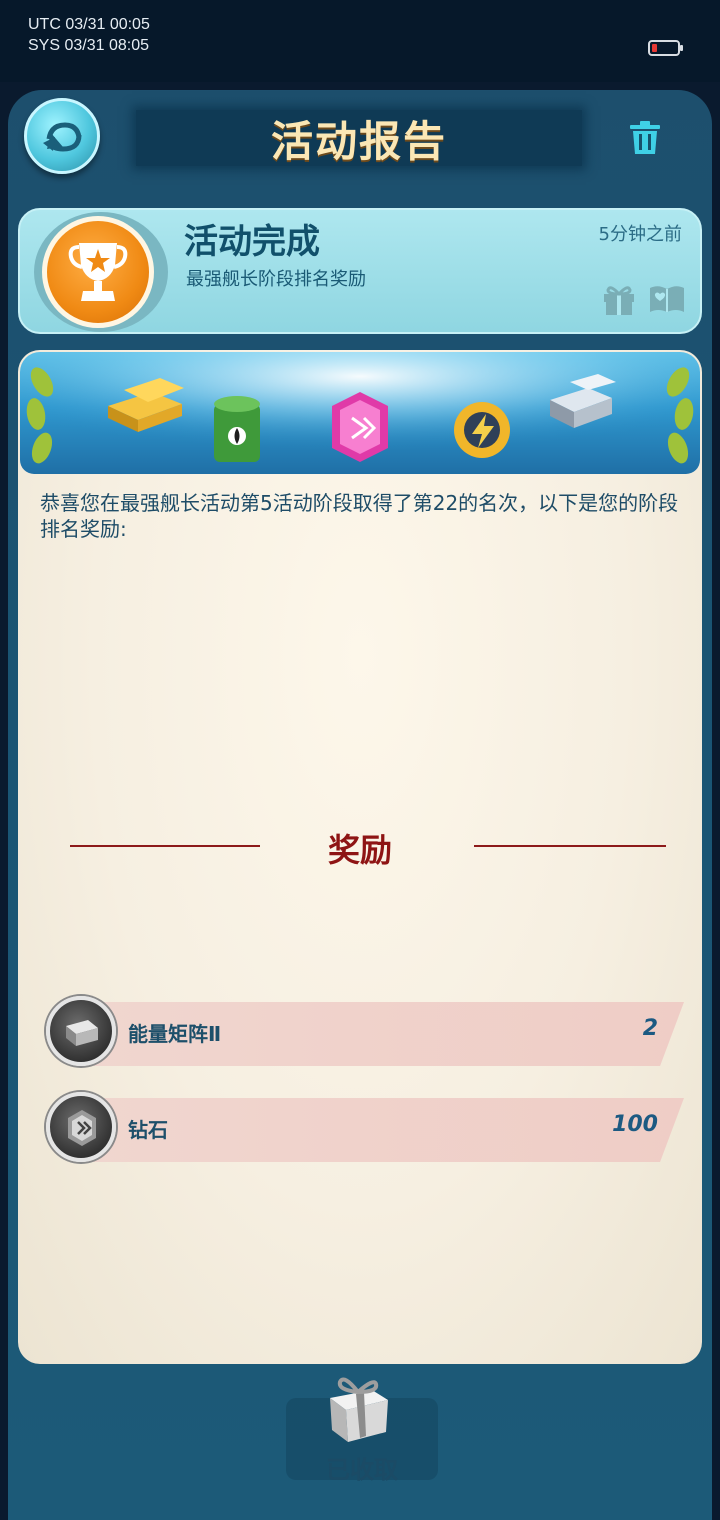  What do you see at coordinates (81, 1031) in the screenshot?
I see `energy-matrix-icon` at bounding box center [81, 1031].